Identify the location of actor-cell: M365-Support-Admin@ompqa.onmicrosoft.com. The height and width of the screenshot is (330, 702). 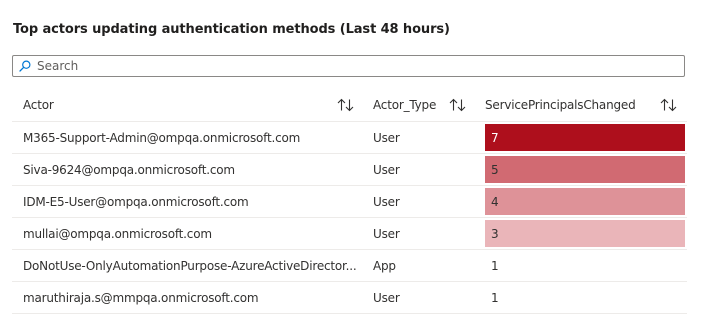
(162, 138).